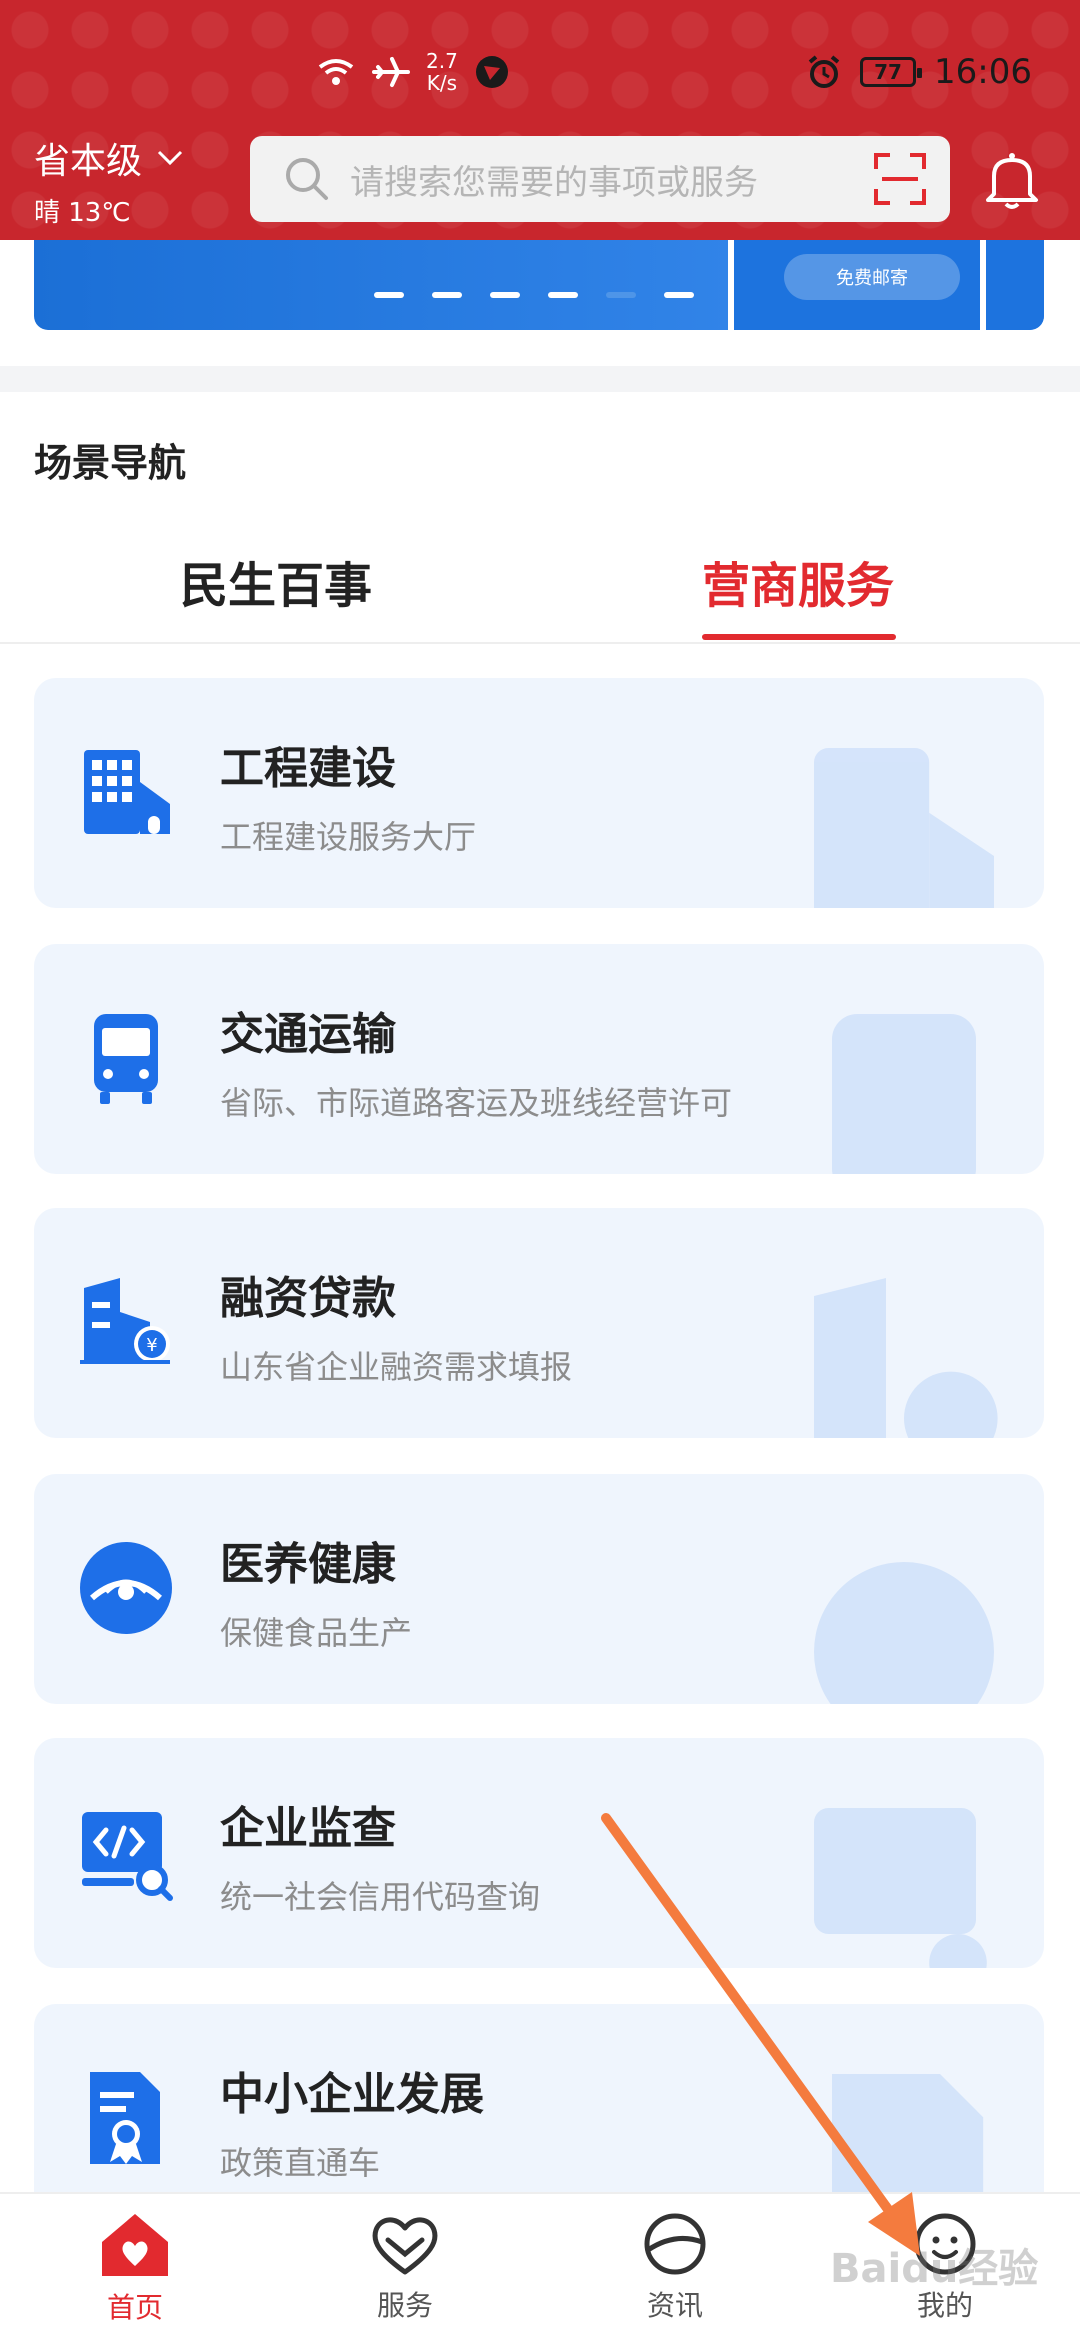 The height and width of the screenshot is (2340, 1080). What do you see at coordinates (904, 1633) in the screenshot?
I see `health-watermark-icon` at bounding box center [904, 1633].